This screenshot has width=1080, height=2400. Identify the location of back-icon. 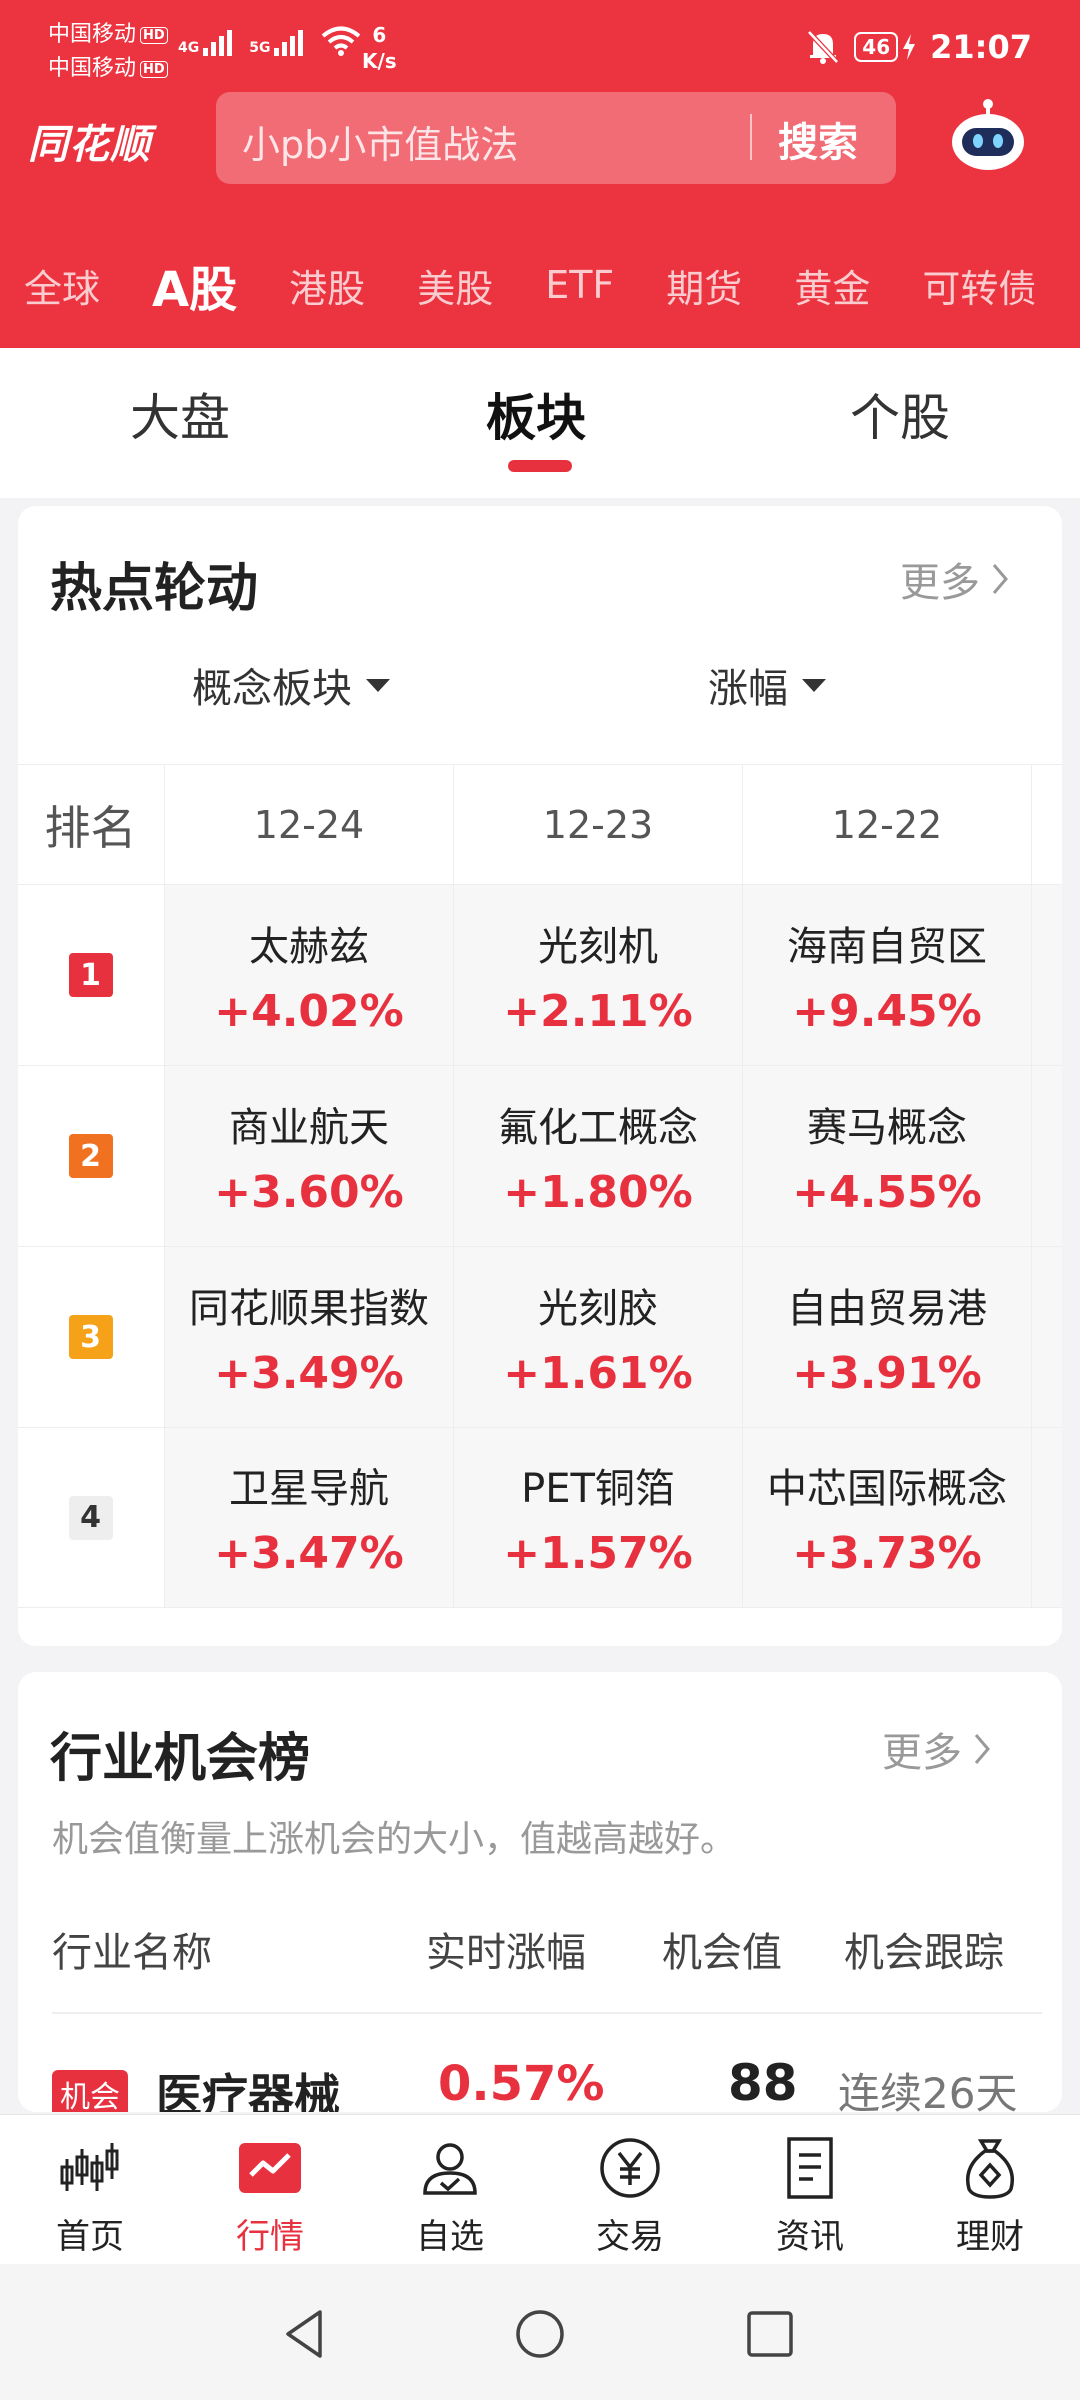
(306, 2334).